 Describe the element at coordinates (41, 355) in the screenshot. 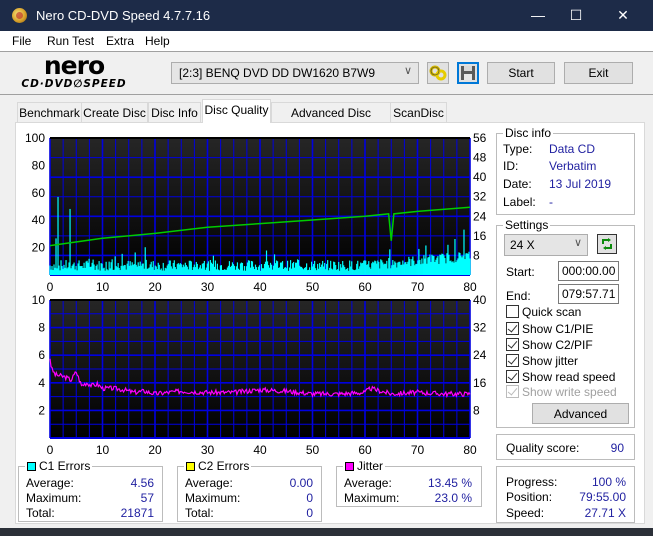

I see `y-left-tick-label: 6` at that location.